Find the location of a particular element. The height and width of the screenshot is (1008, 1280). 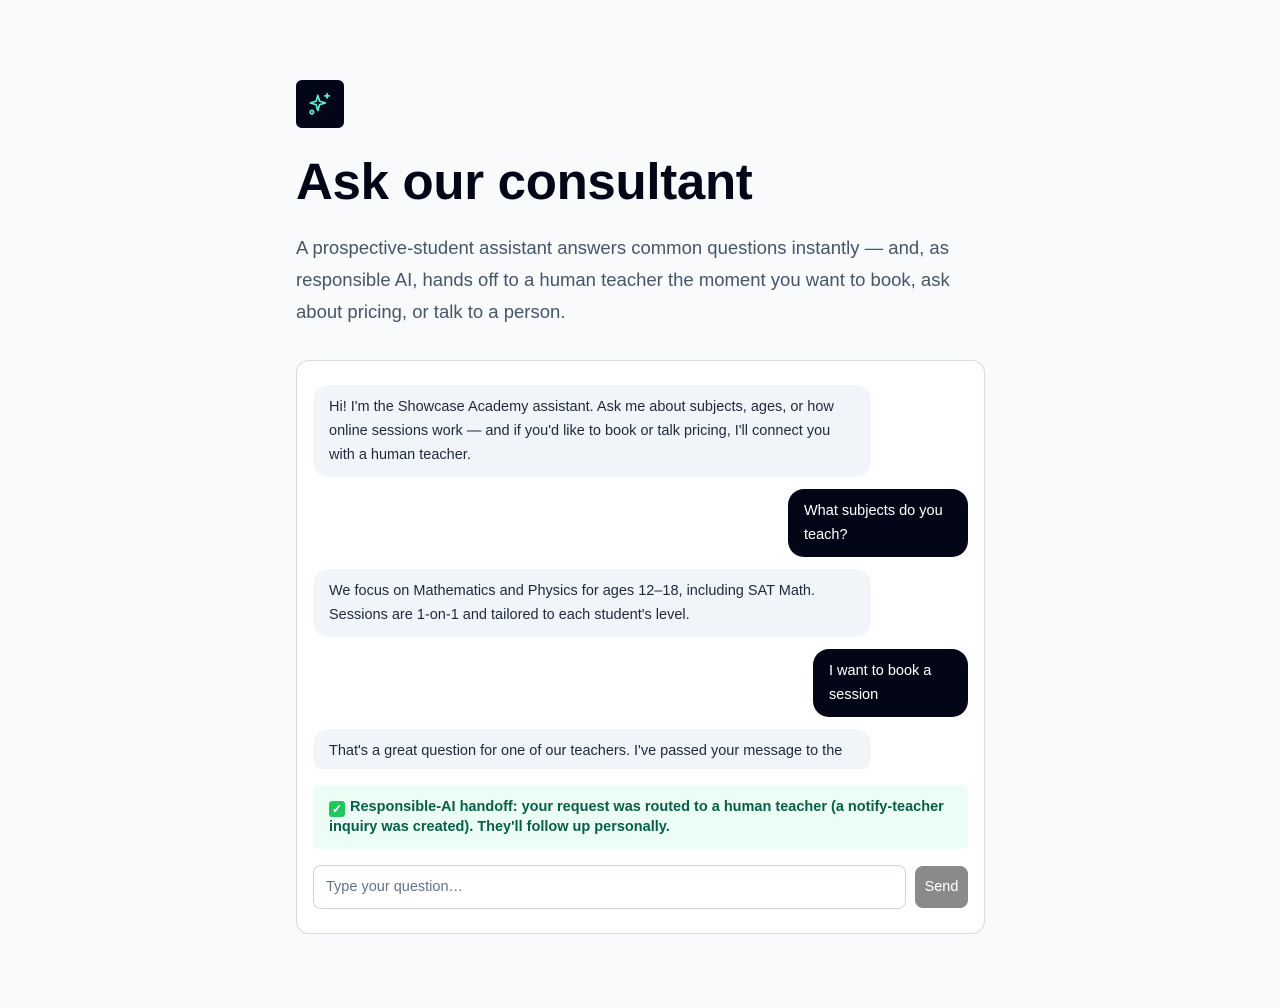

sparkles-icon is located at coordinates (320, 103).